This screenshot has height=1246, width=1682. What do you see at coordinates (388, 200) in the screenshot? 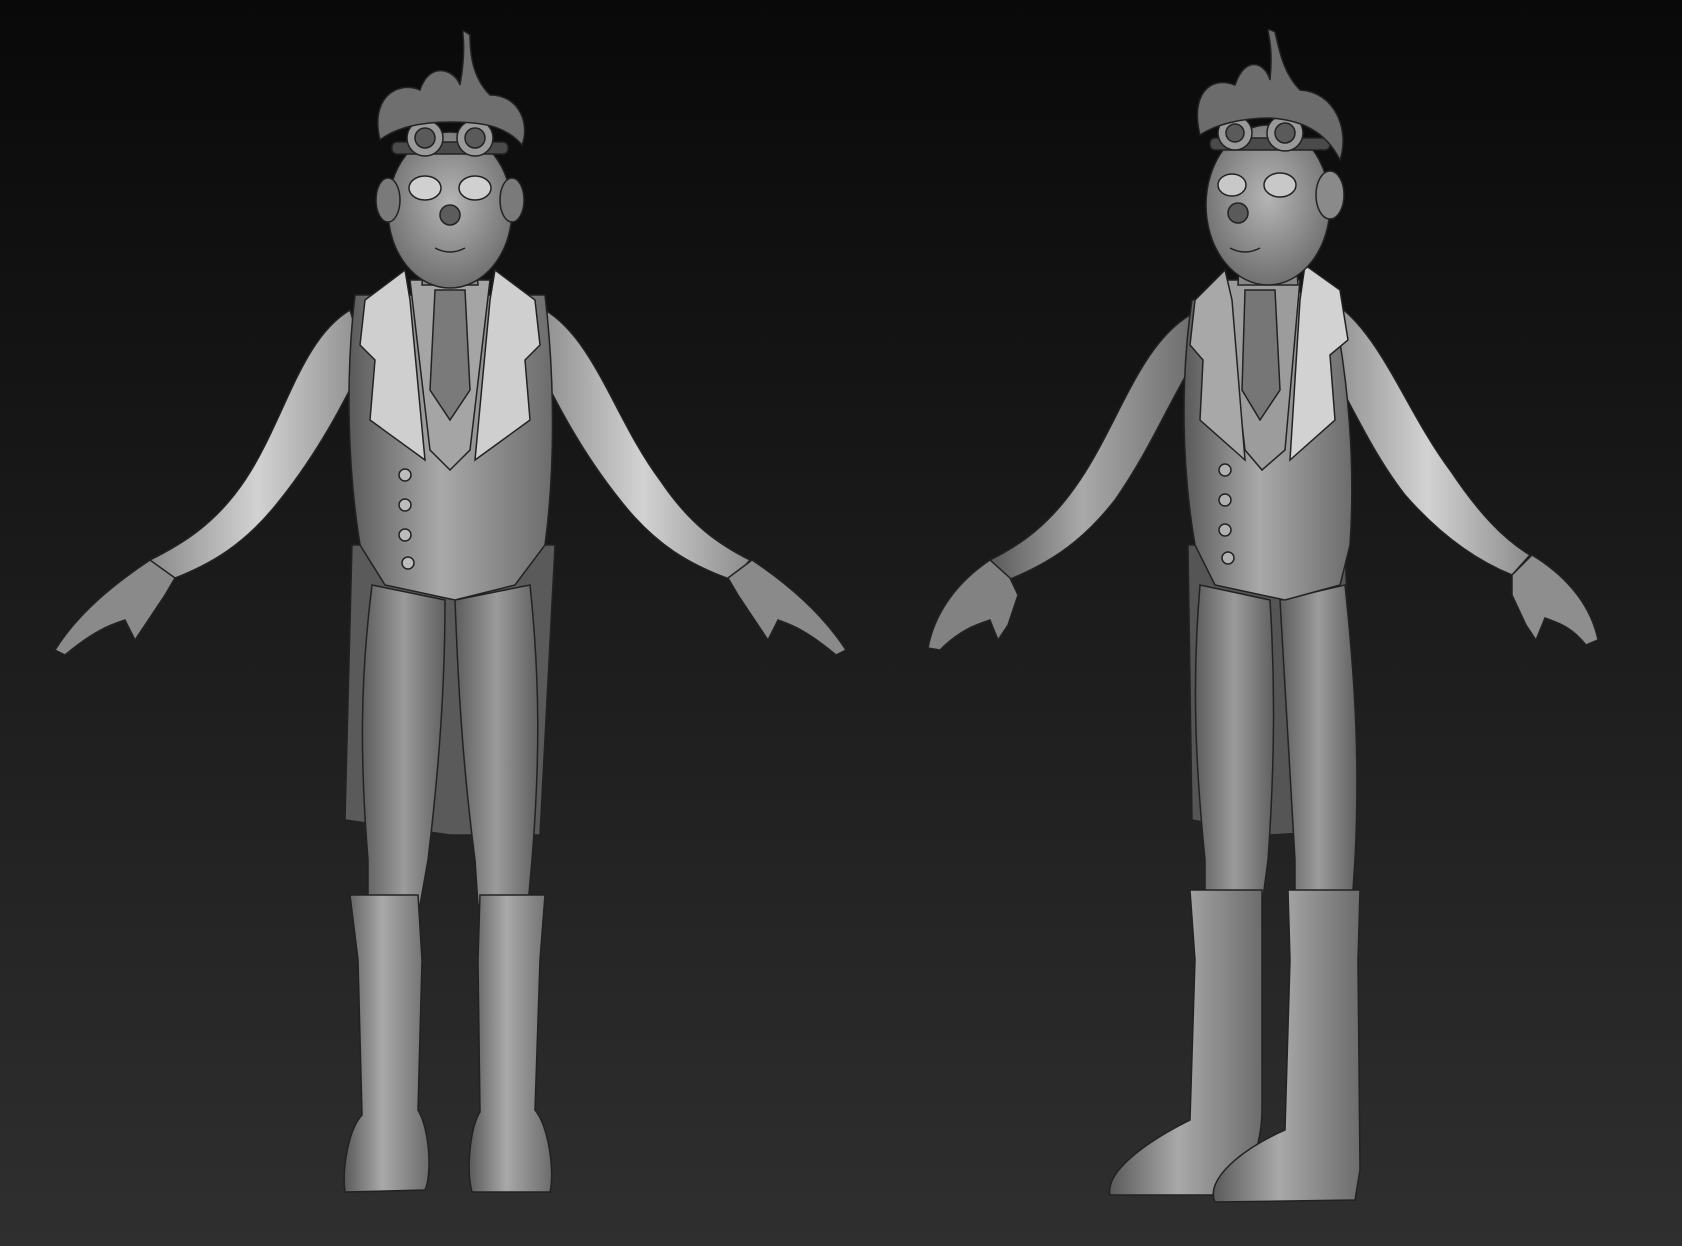
I see `left-ear` at bounding box center [388, 200].